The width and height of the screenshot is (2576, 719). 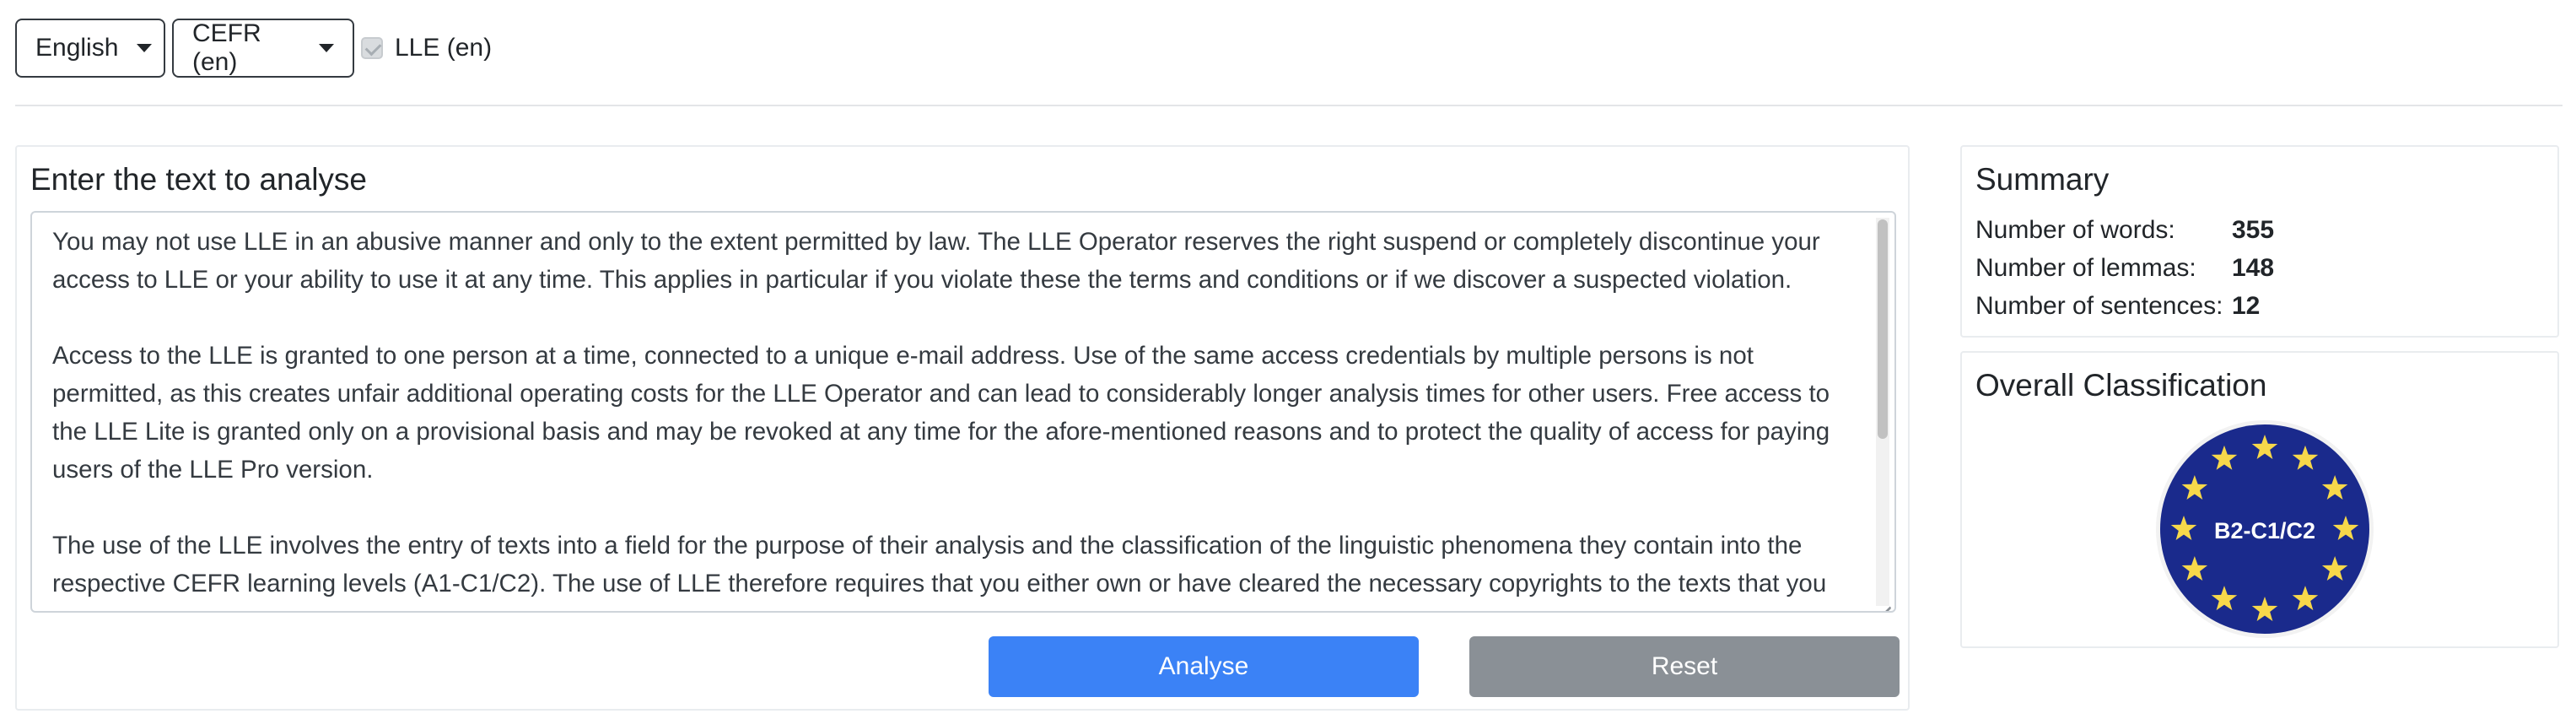 I want to click on lle-checkbox-group: LLE (en), so click(x=426, y=48).